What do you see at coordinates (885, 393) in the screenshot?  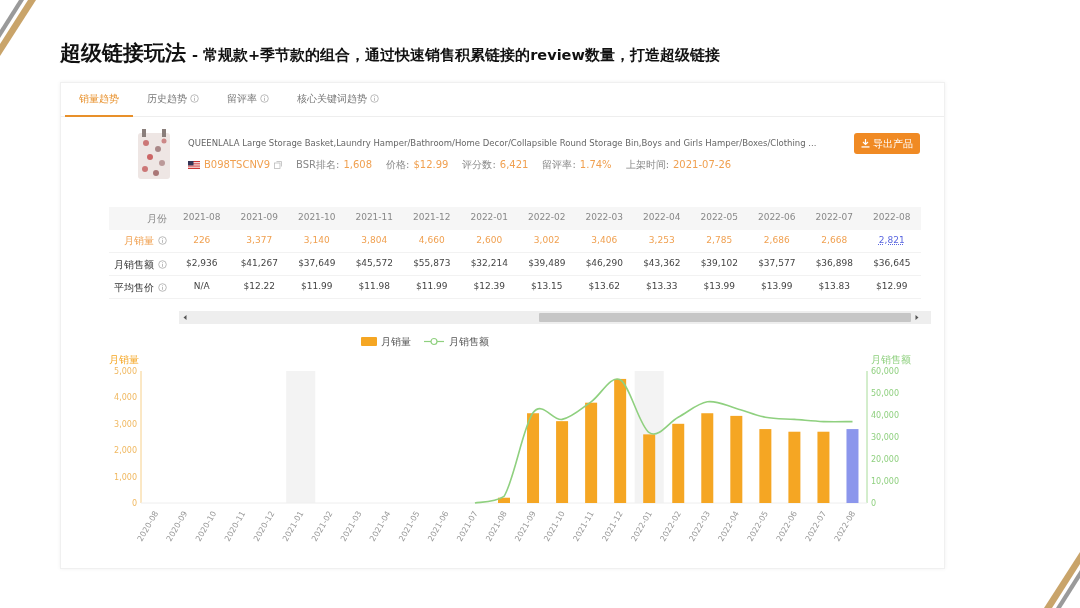 I see `axis-label: 50,000` at bounding box center [885, 393].